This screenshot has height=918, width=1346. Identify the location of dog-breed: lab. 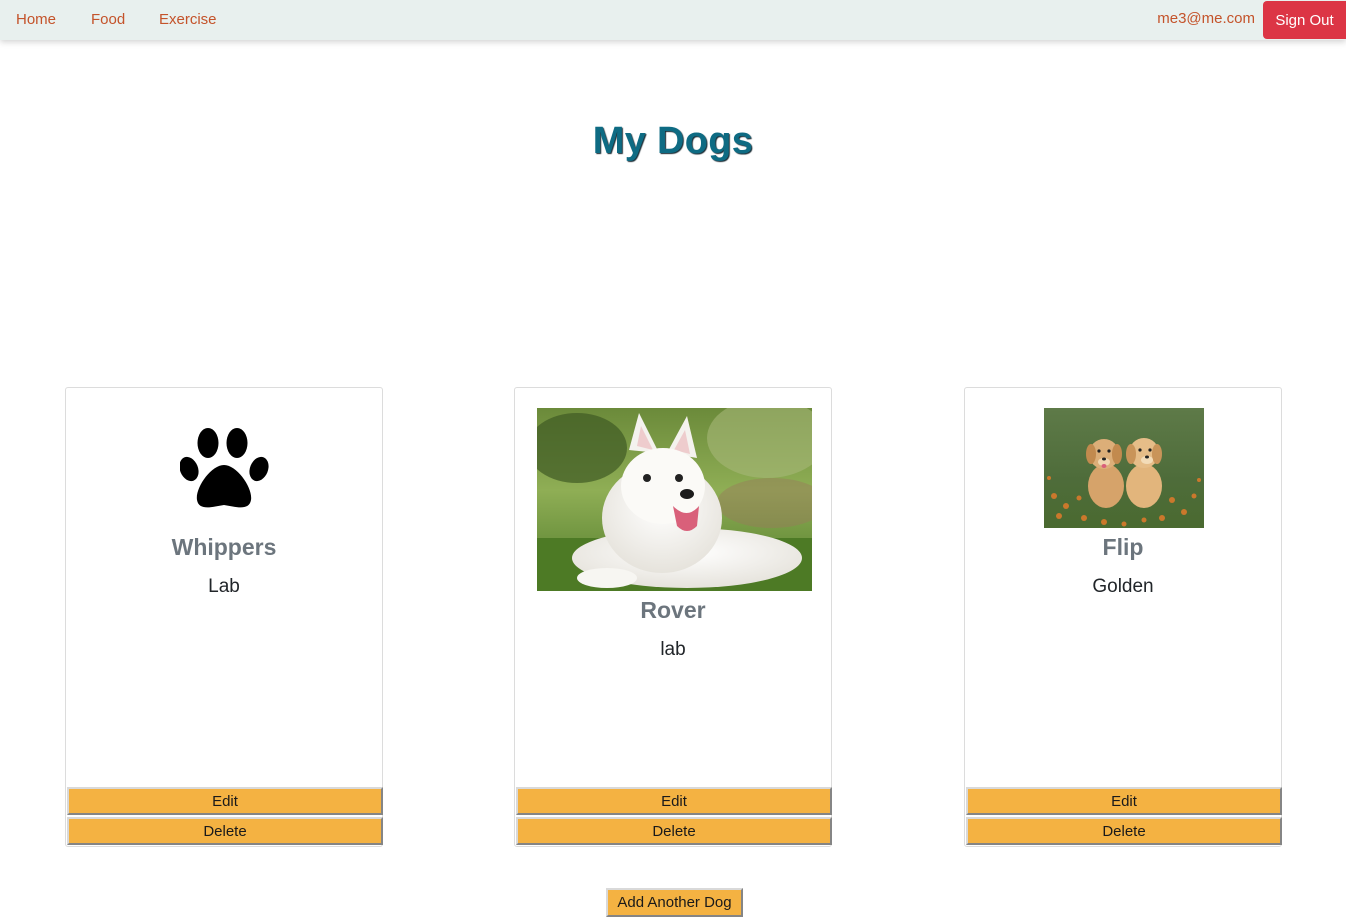
(673, 649).